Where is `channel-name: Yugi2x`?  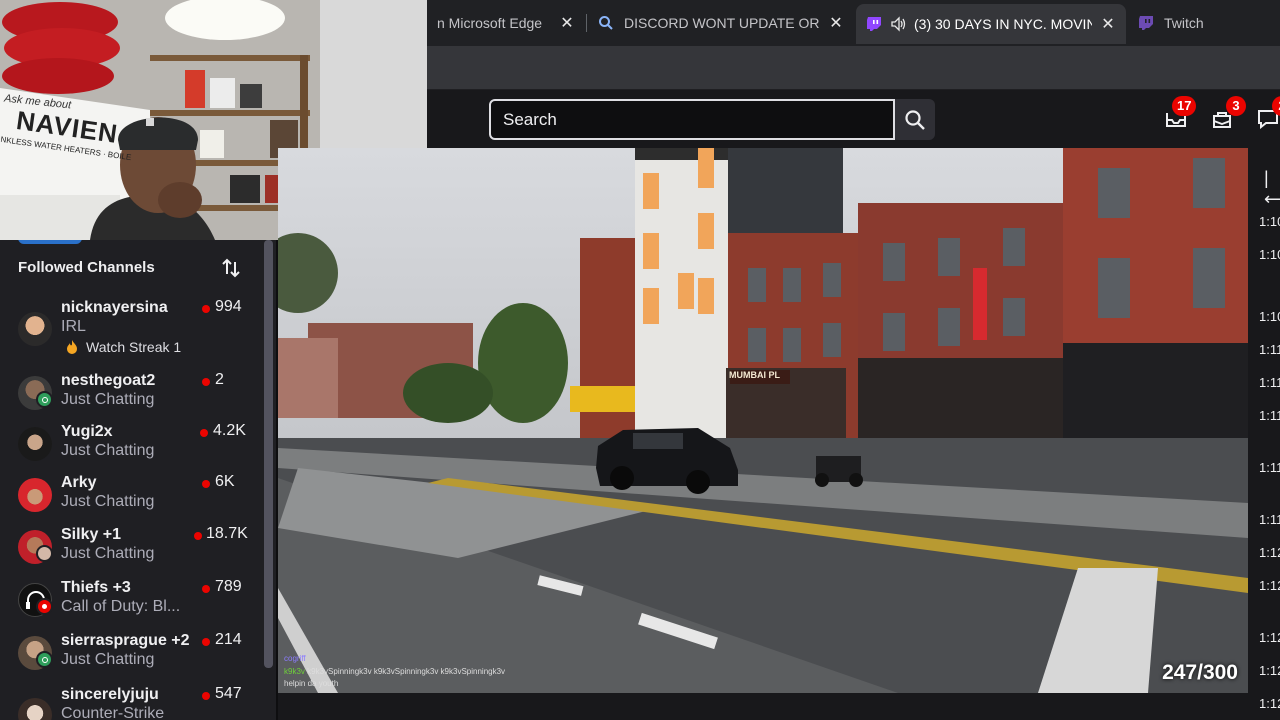
channel-name: Yugi2x is located at coordinates (87, 431).